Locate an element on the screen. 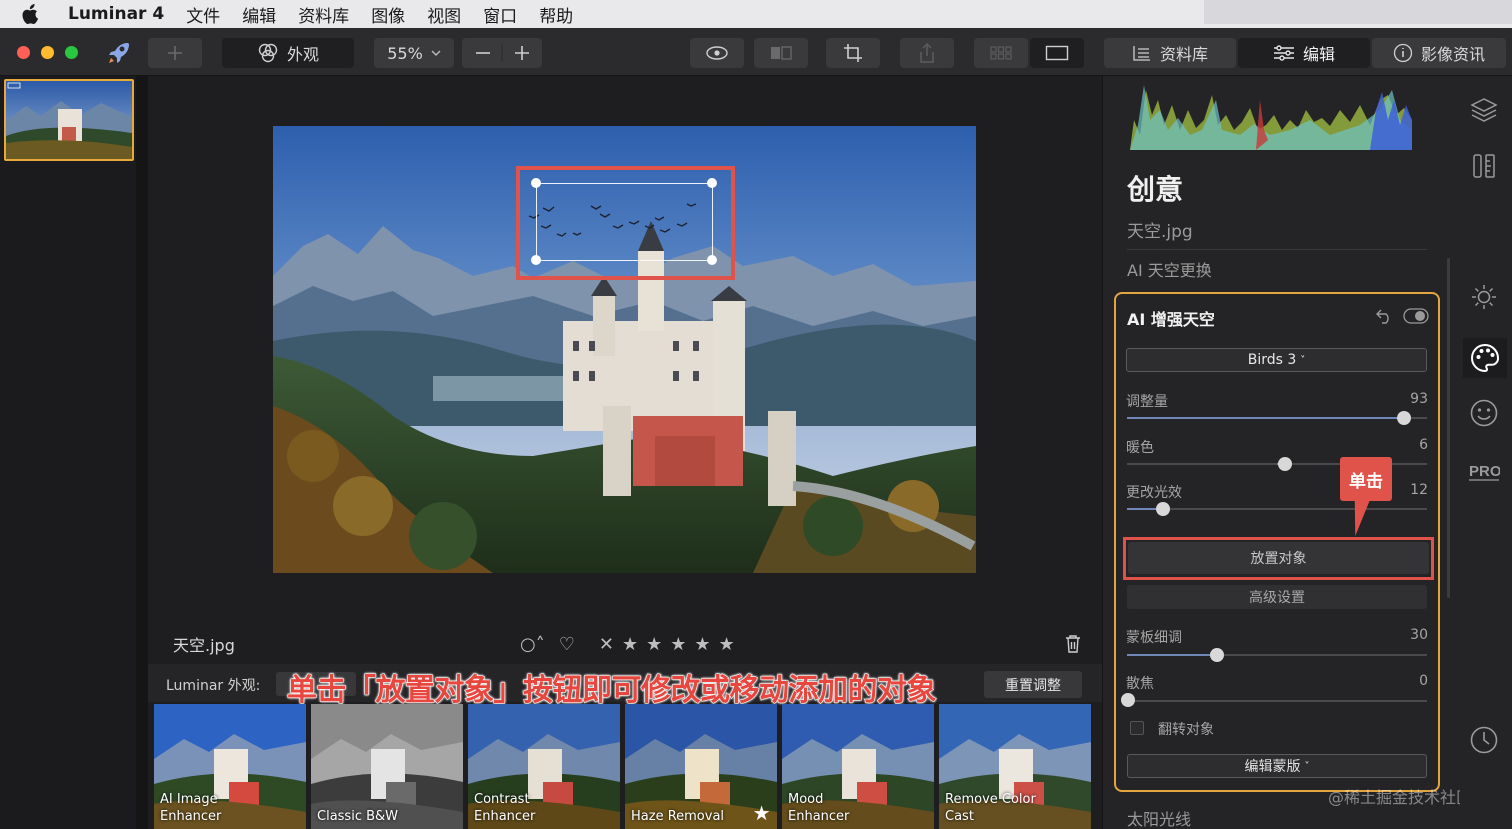 This screenshot has height=829, width=1512. star-2-icon: ★ is located at coordinates (654, 644).